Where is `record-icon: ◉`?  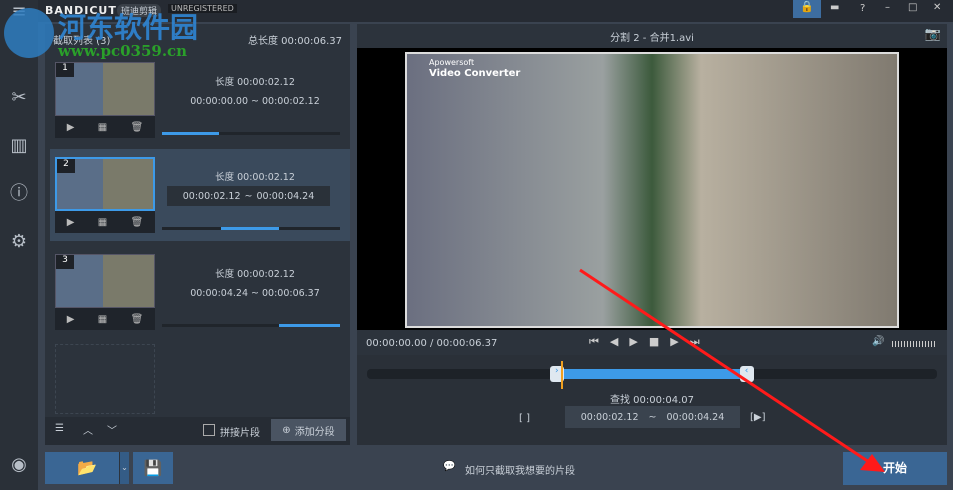 record-icon: ◉ is located at coordinates (19, 465).